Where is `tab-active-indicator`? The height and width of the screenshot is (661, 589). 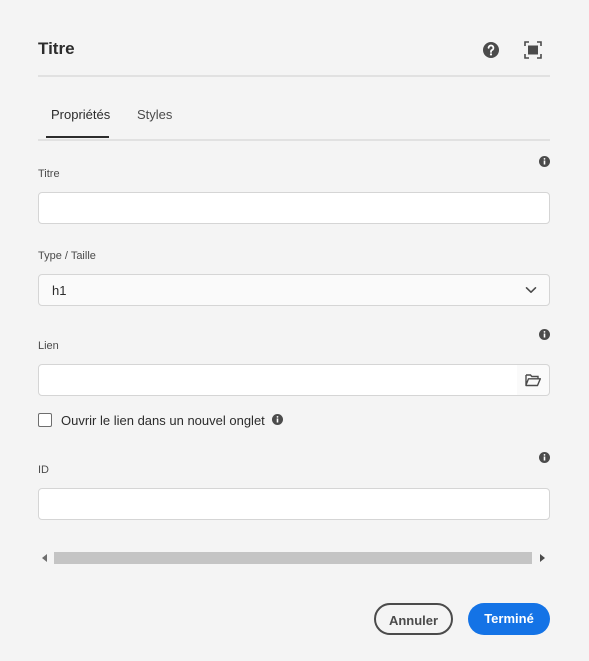
tab-active-indicator is located at coordinates (77, 137).